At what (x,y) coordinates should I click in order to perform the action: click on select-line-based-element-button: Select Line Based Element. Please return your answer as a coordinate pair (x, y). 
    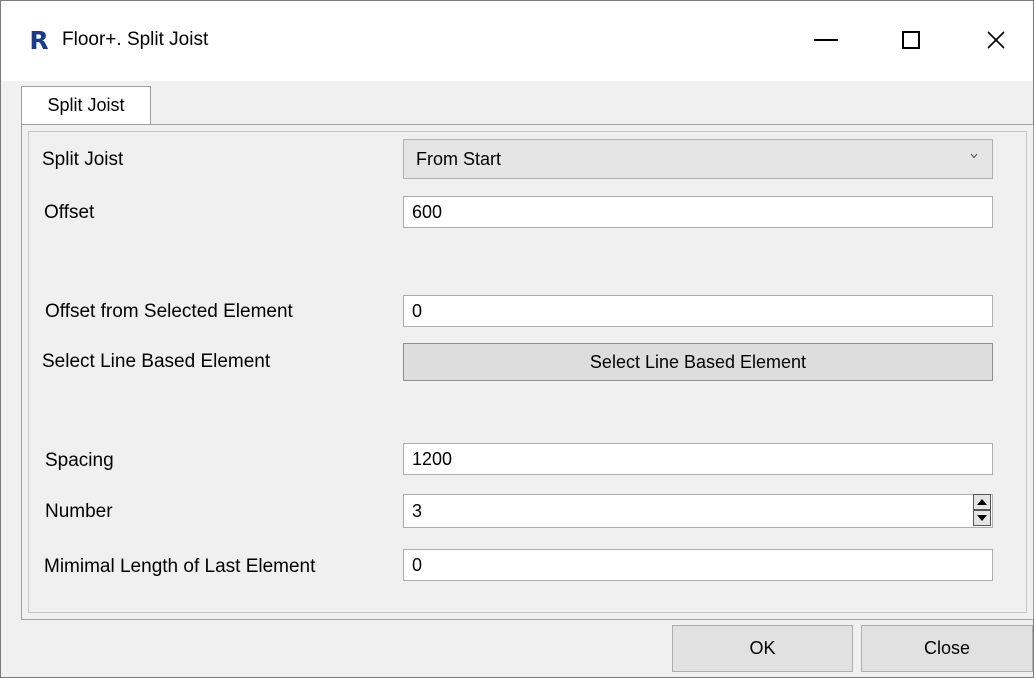
    Looking at the image, I should click on (698, 362).